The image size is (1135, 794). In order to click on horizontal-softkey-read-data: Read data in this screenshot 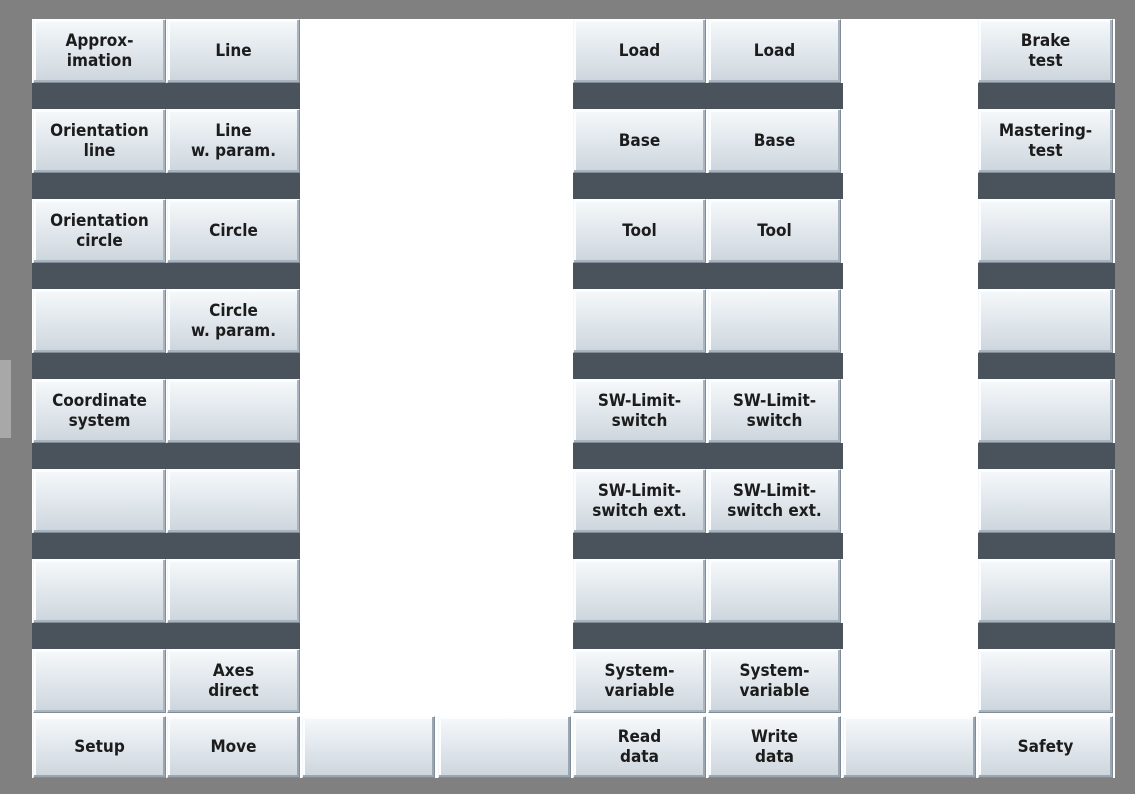, I will do `click(639, 747)`.